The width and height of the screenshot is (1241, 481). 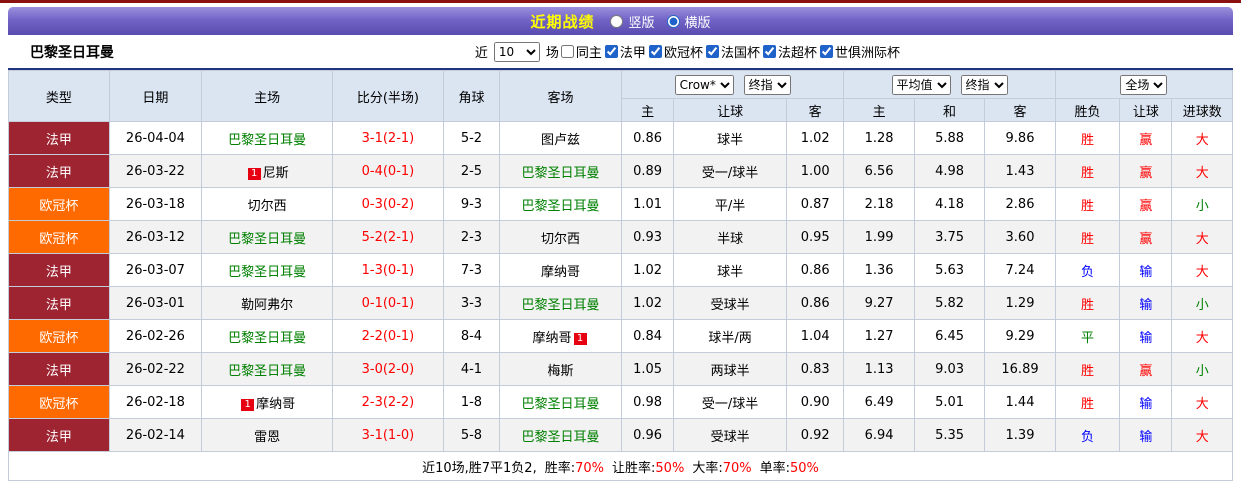 I want to click on euro-draw-odds: 5.35, so click(x=949, y=435).